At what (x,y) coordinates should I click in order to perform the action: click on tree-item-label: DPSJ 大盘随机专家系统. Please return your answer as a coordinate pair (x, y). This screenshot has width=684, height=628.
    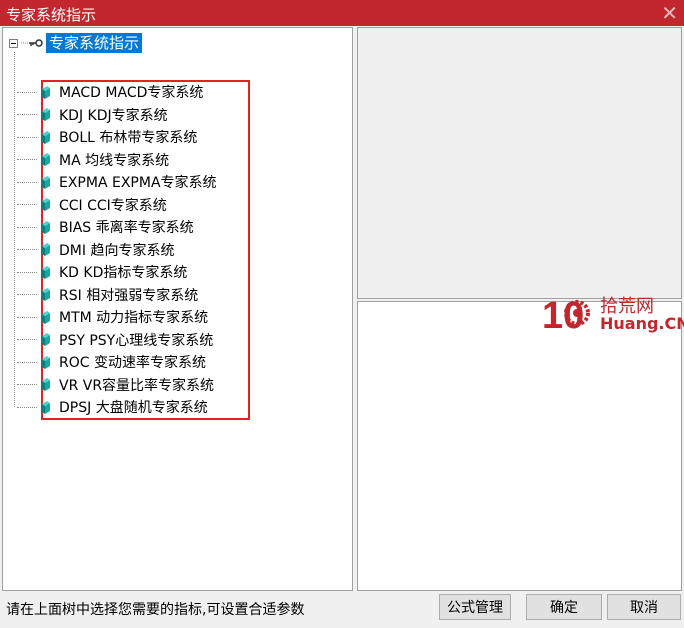
    Looking at the image, I should click on (133, 408).